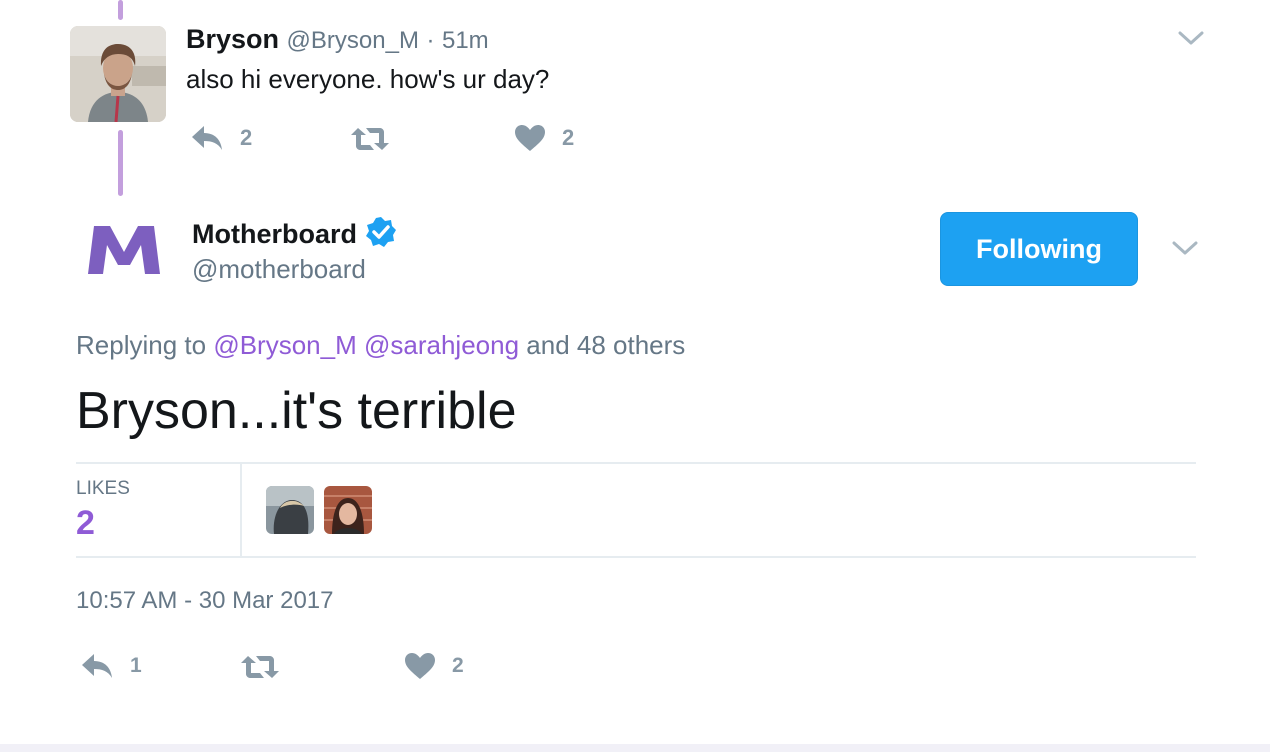 The width and height of the screenshot is (1270, 752). What do you see at coordinates (274, 234) in the screenshot?
I see `main-display-name: Motherboard` at bounding box center [274, 234].